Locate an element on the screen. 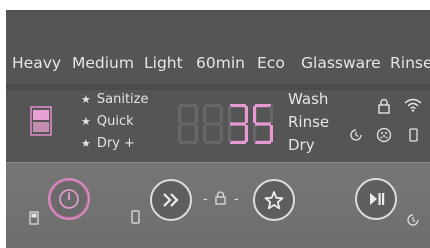  program-rinse: Rinse is located at coordinates (410, 63).